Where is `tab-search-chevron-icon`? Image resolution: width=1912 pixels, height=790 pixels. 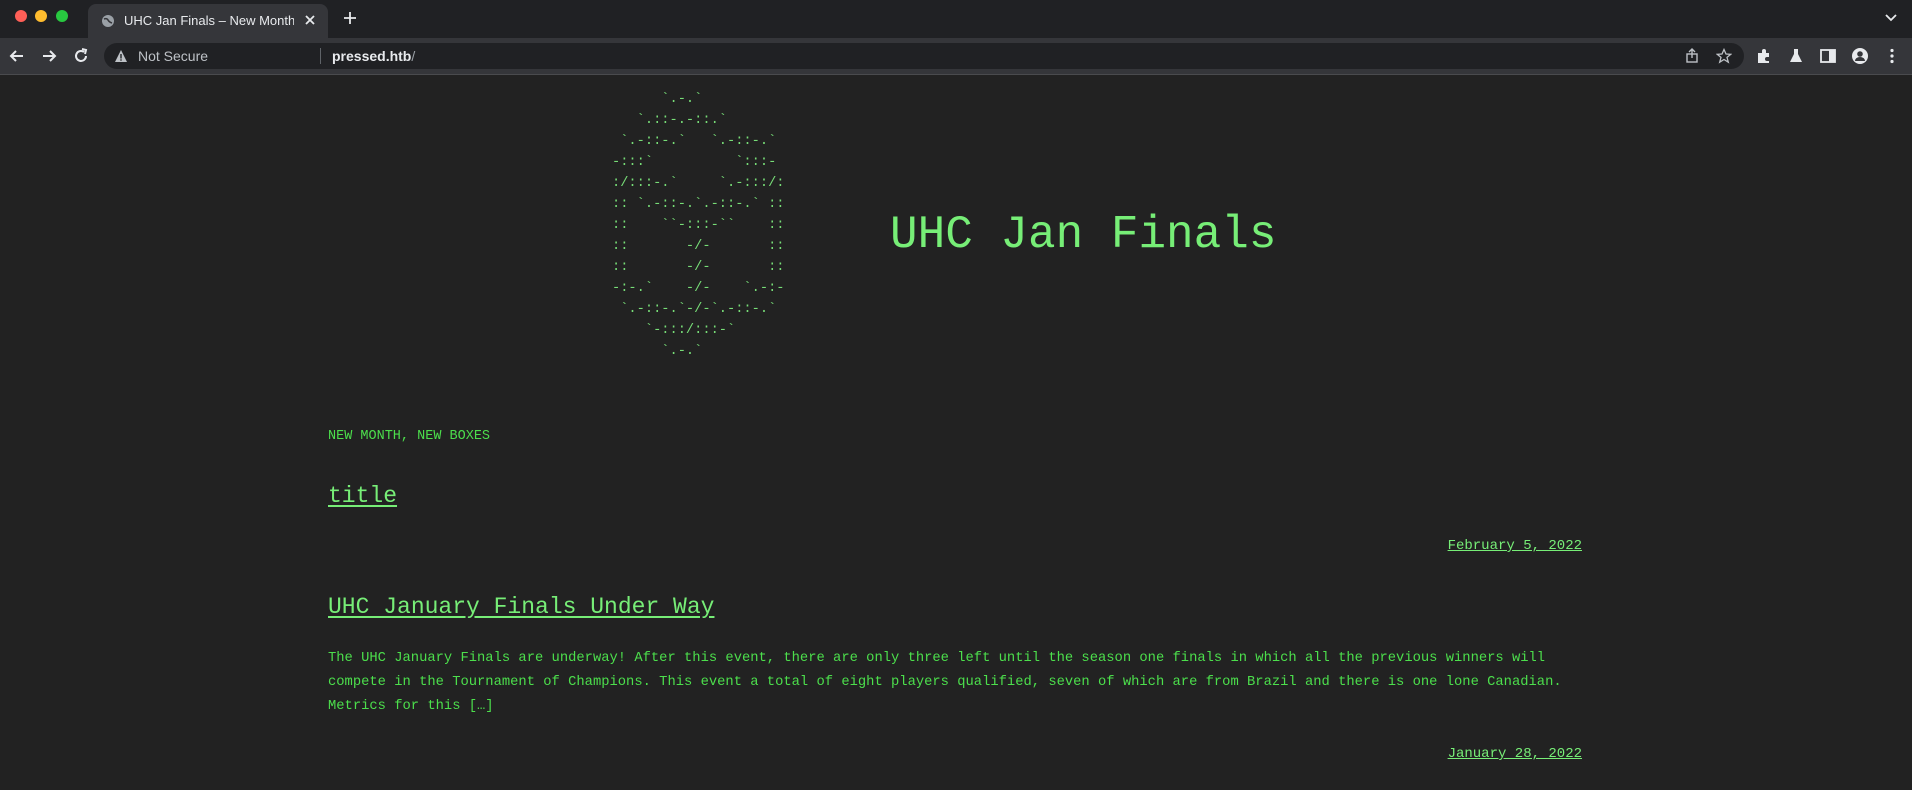
tab-search-chevron-icon is located at coordinates (1891, 18).